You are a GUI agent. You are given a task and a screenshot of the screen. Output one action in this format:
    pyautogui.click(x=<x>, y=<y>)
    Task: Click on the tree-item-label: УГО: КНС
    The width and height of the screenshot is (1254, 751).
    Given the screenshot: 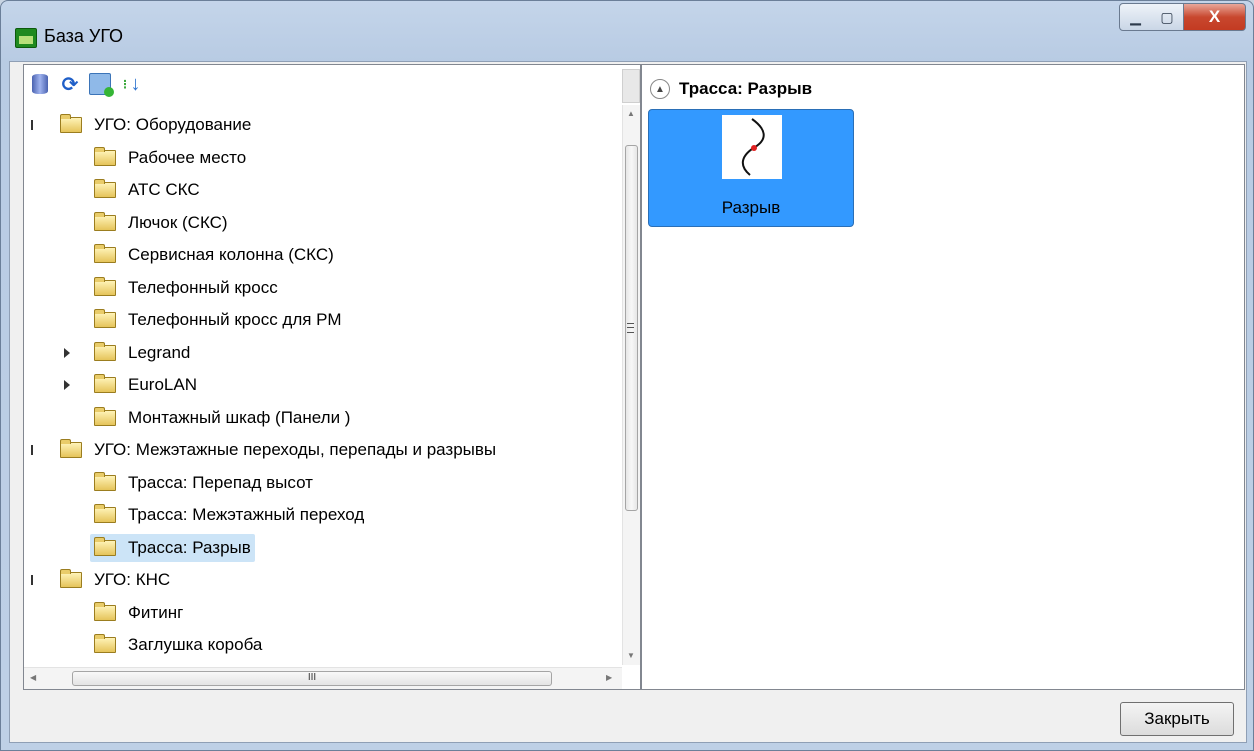 What is the action you would take?
    pyautogui.click(x=132, y=579)
    